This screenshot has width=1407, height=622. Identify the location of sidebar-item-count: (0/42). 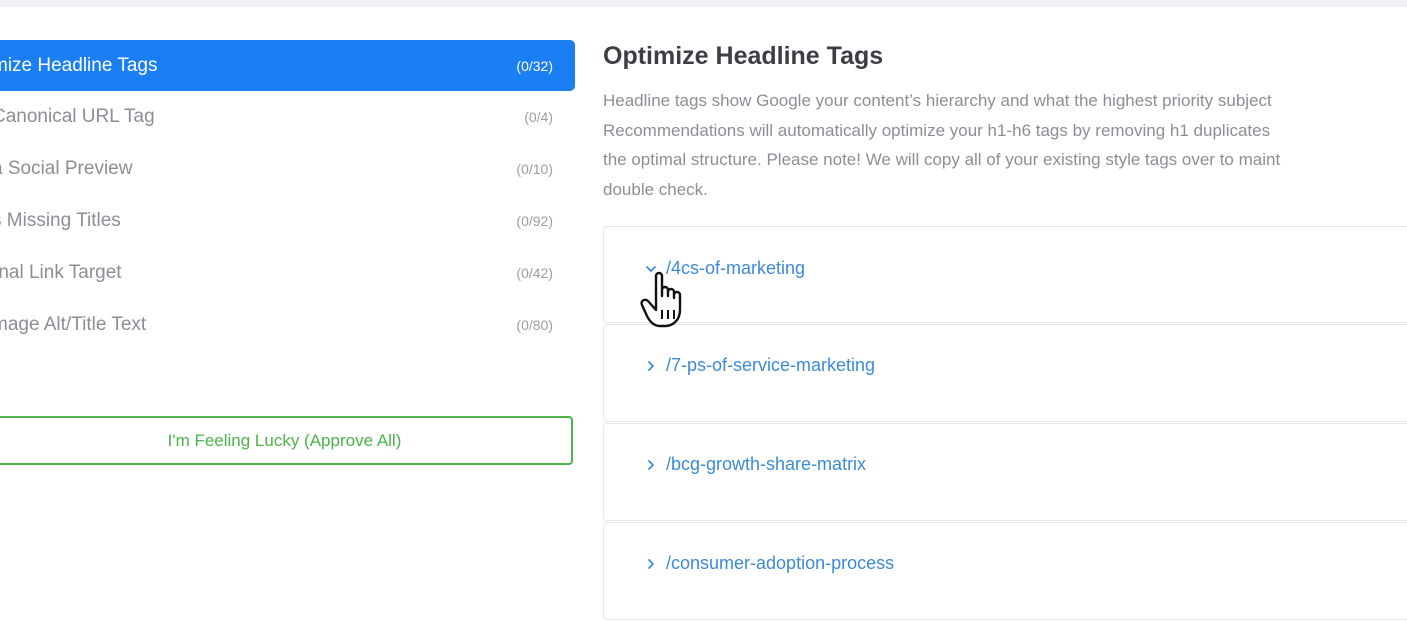
(534, 273).